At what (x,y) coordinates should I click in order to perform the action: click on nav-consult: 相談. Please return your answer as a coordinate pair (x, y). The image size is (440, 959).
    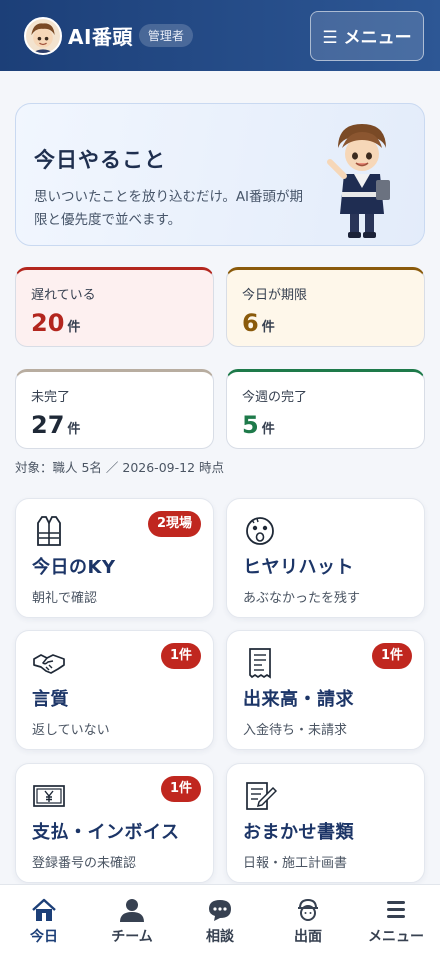
    Looking at the image, I should click on (220, 922).